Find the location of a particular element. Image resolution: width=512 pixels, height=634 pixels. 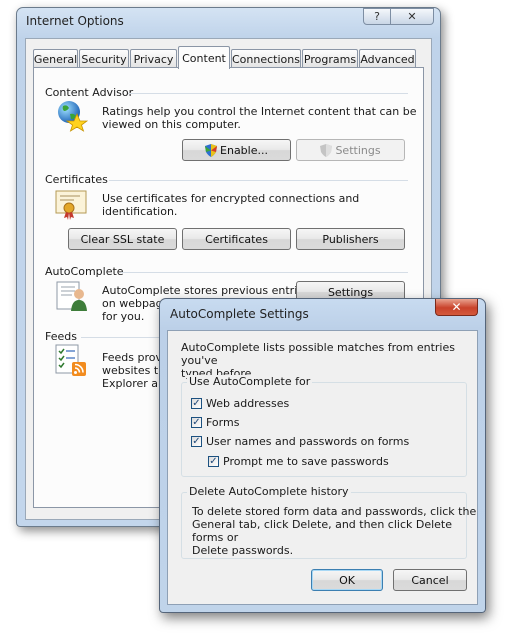

tab-programs: Programs is located at coordinates (330, 58).